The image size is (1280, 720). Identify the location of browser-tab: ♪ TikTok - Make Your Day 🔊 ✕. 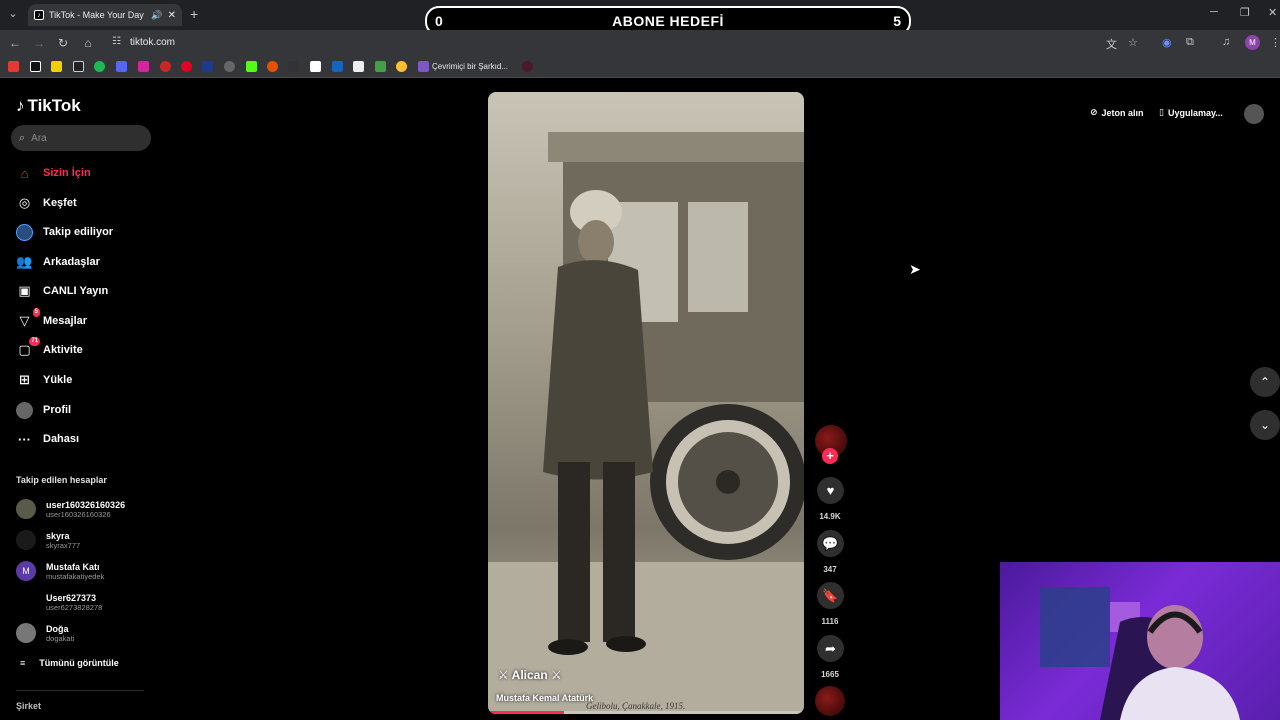
(105, 15).